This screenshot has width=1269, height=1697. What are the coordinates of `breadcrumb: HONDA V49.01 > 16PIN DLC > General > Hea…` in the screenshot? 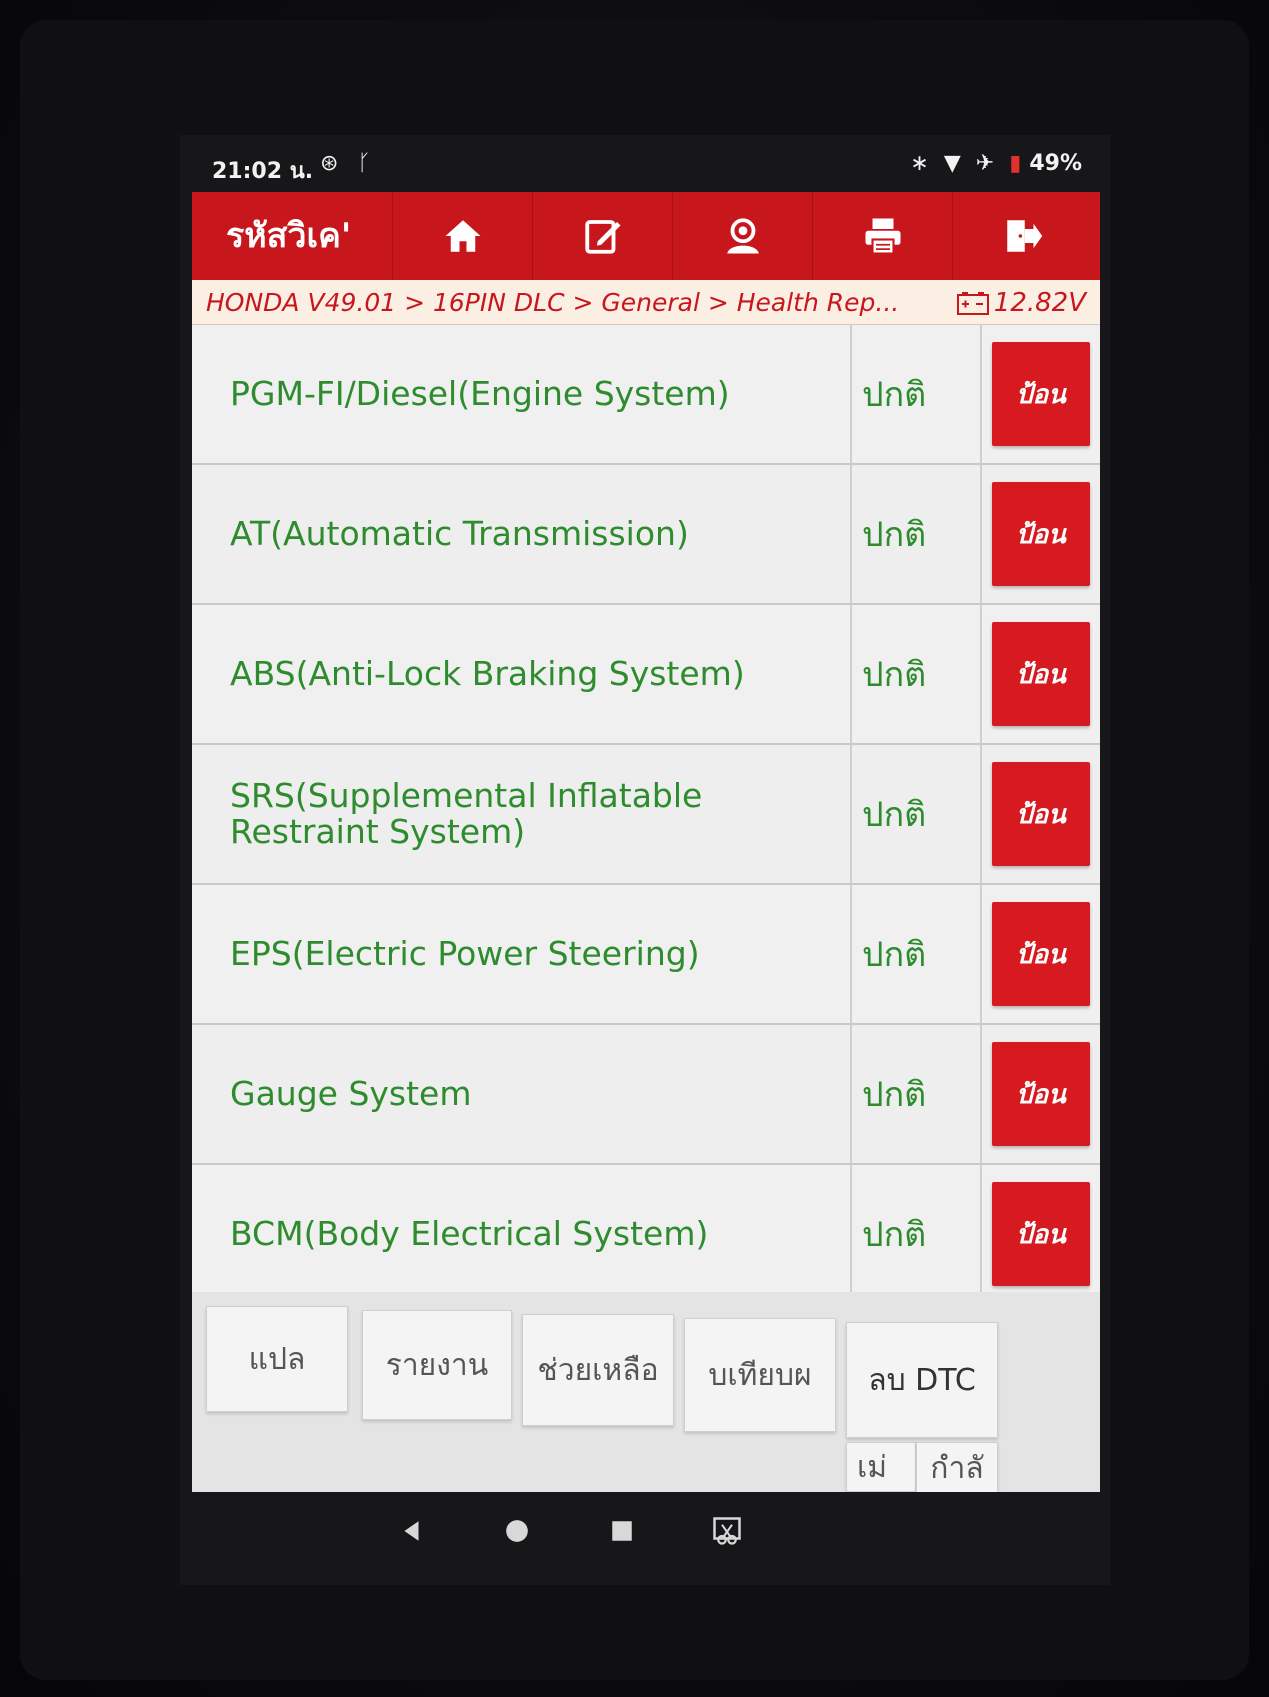 It's located at (553, 302).